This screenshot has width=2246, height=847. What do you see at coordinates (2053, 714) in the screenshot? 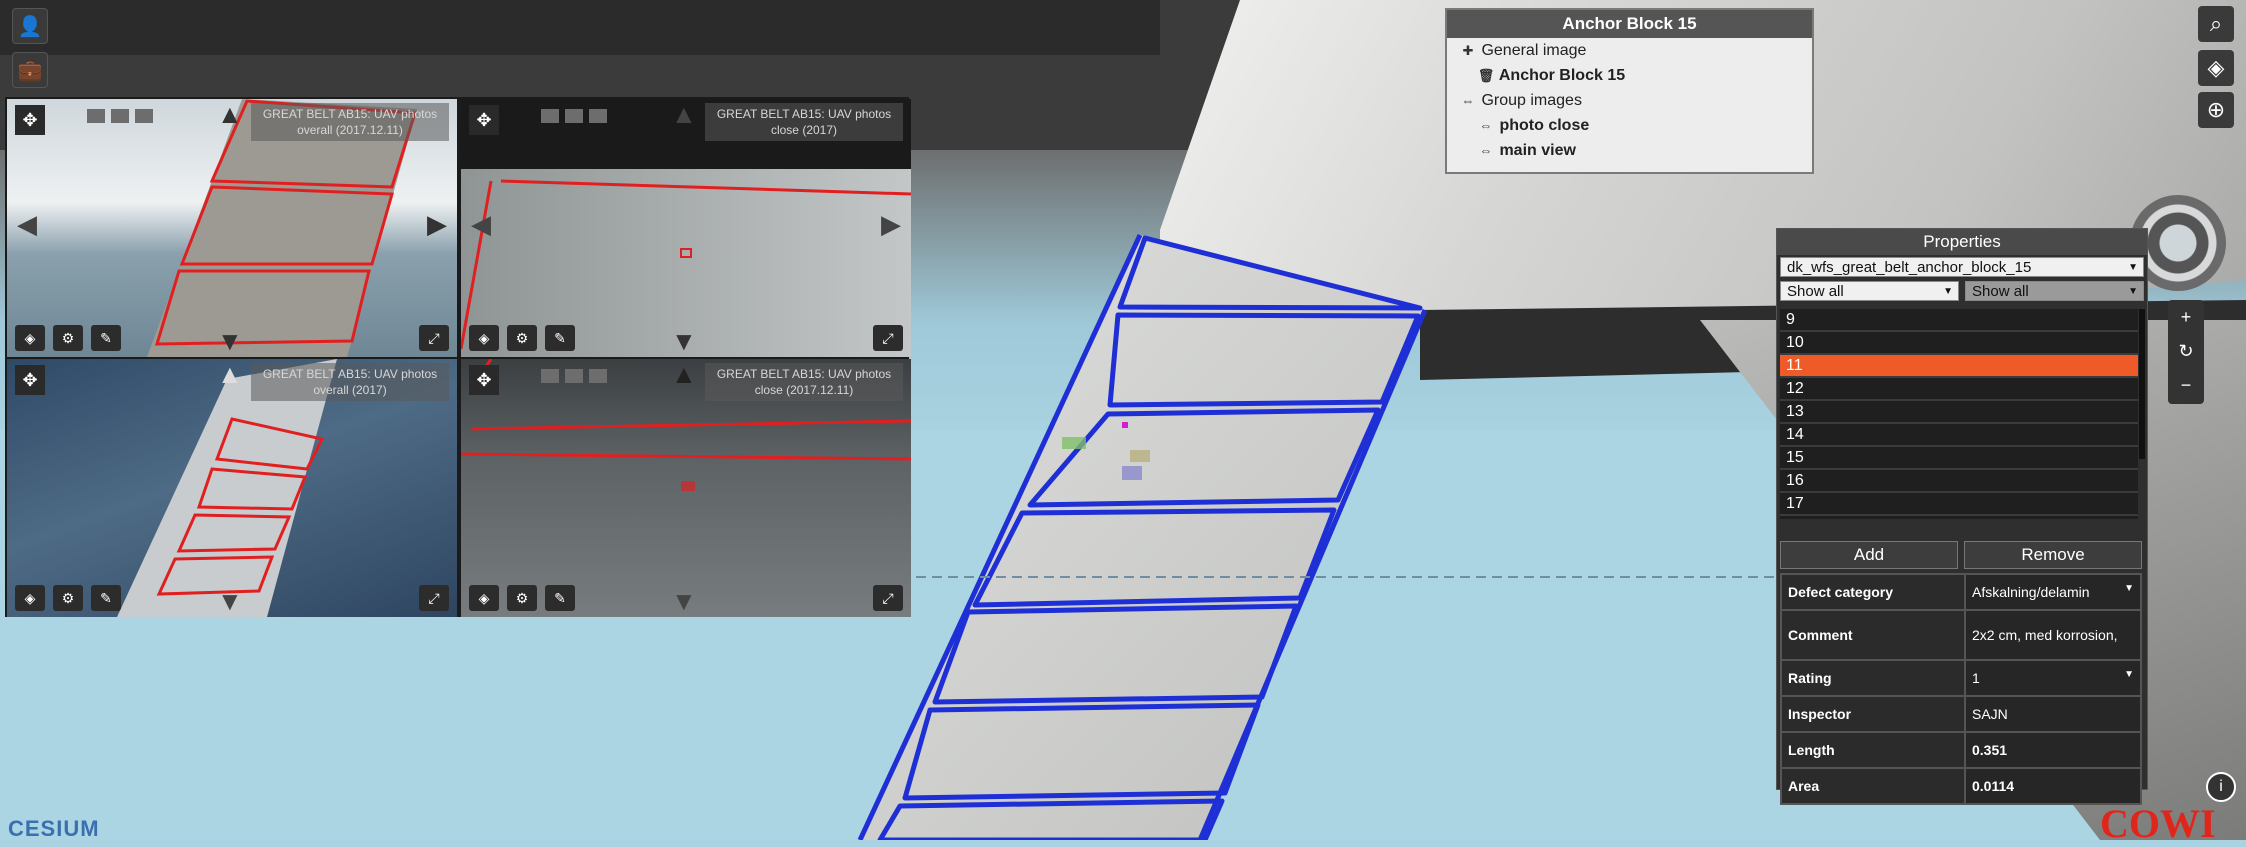
I see `inspector-field: SAJN` at bounding box center [2053, 714].